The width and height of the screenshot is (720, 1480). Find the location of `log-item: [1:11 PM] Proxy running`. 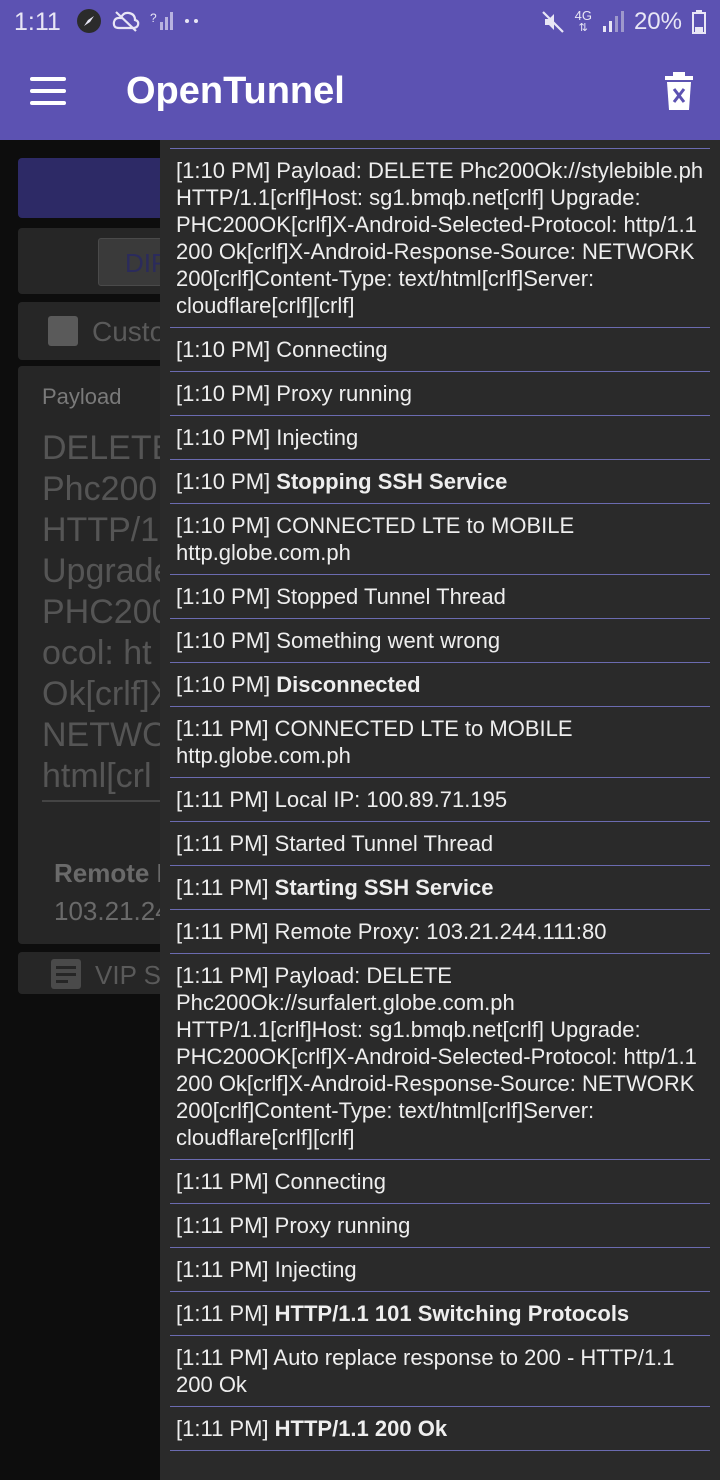

log-item: [1:11 PM] Proxy running is located at coordinates (440, 1226).